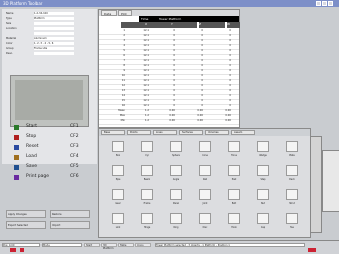 This screenshot has height=254, width=339. What do you see at coordinates (74, 166) in the screenshot?
I see `command-key: CF5` at bounding box center [74, 166].